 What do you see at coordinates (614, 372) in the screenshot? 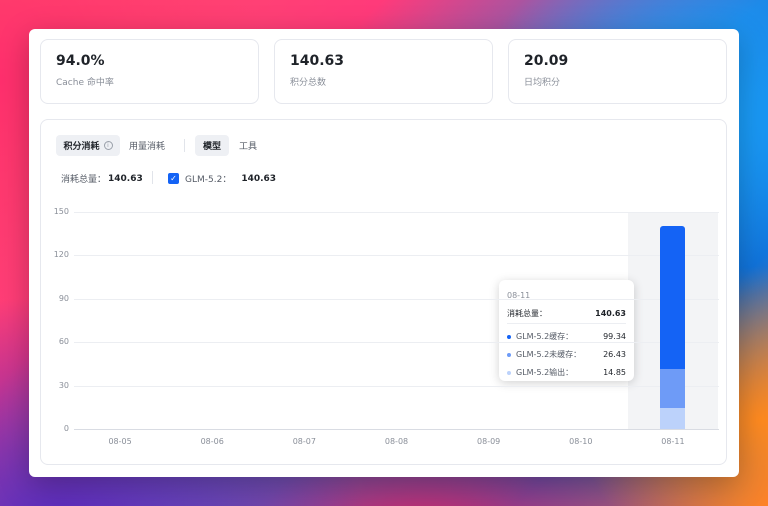
I see `tooltip-item-value: 14.85` at bounding box center [614, 372].